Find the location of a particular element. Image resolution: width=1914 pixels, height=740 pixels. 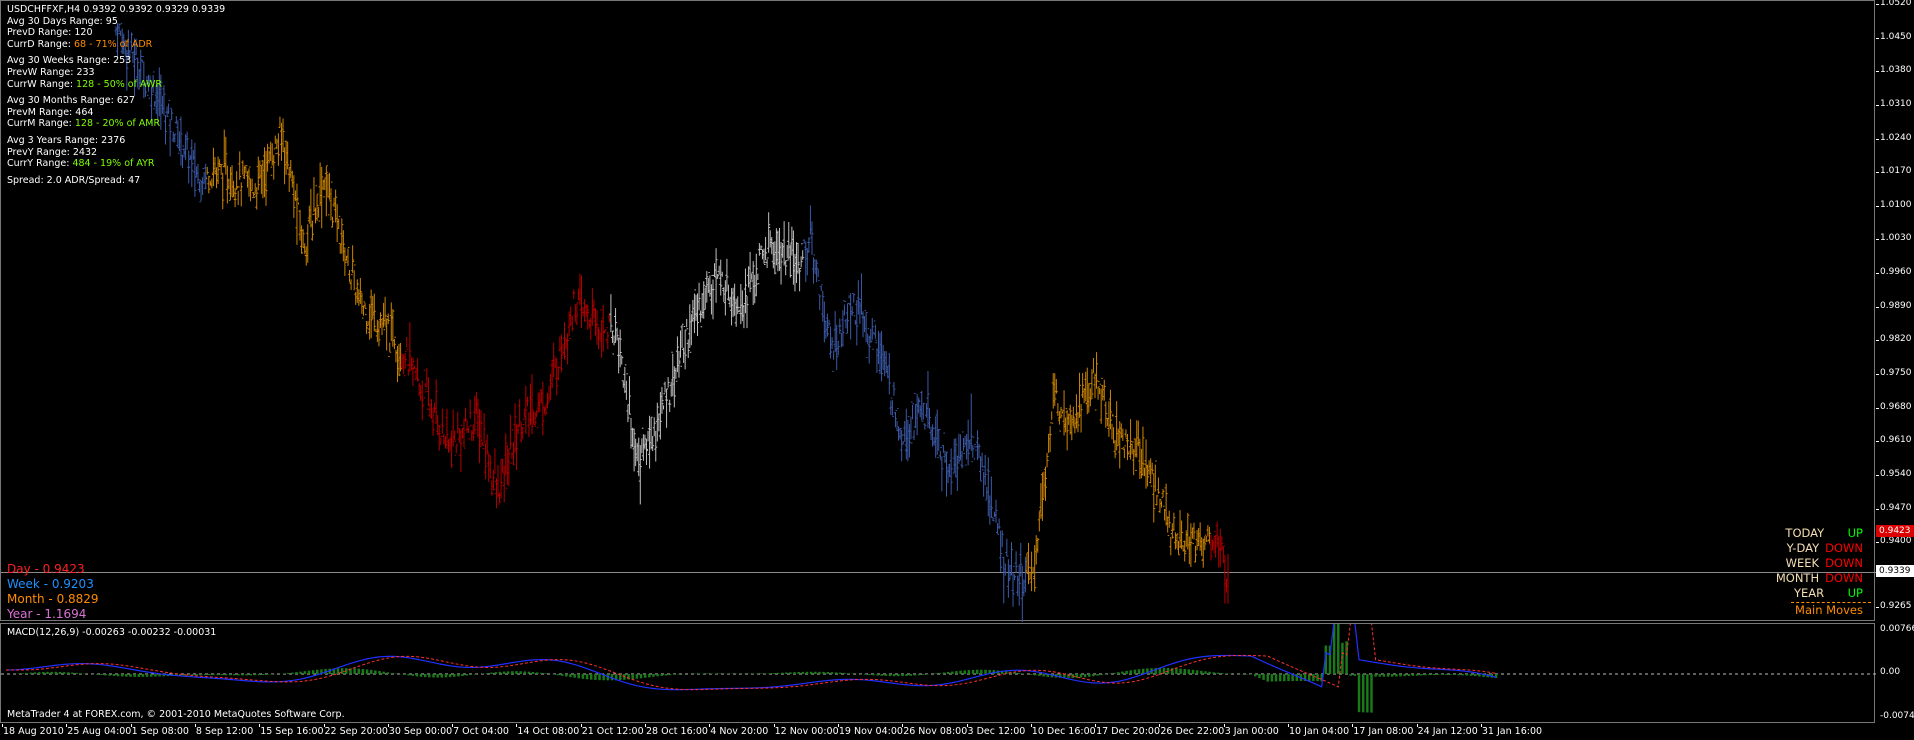

info-line: CurrM Range: 128 - 20% of AMR is located at coordinates (116, 124).